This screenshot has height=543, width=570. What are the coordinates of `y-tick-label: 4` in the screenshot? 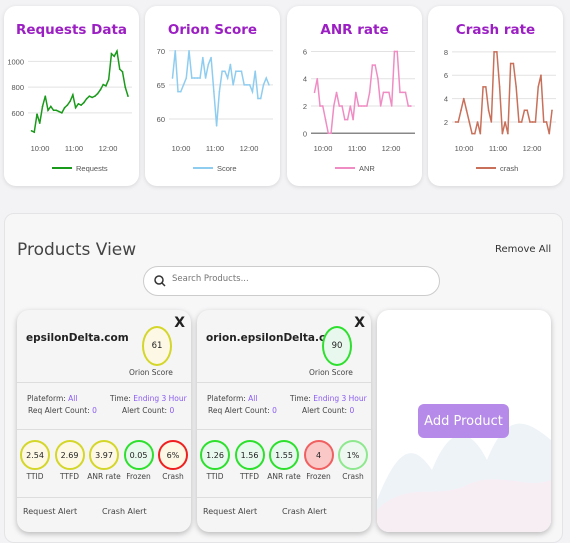 It's located at (446, 99).